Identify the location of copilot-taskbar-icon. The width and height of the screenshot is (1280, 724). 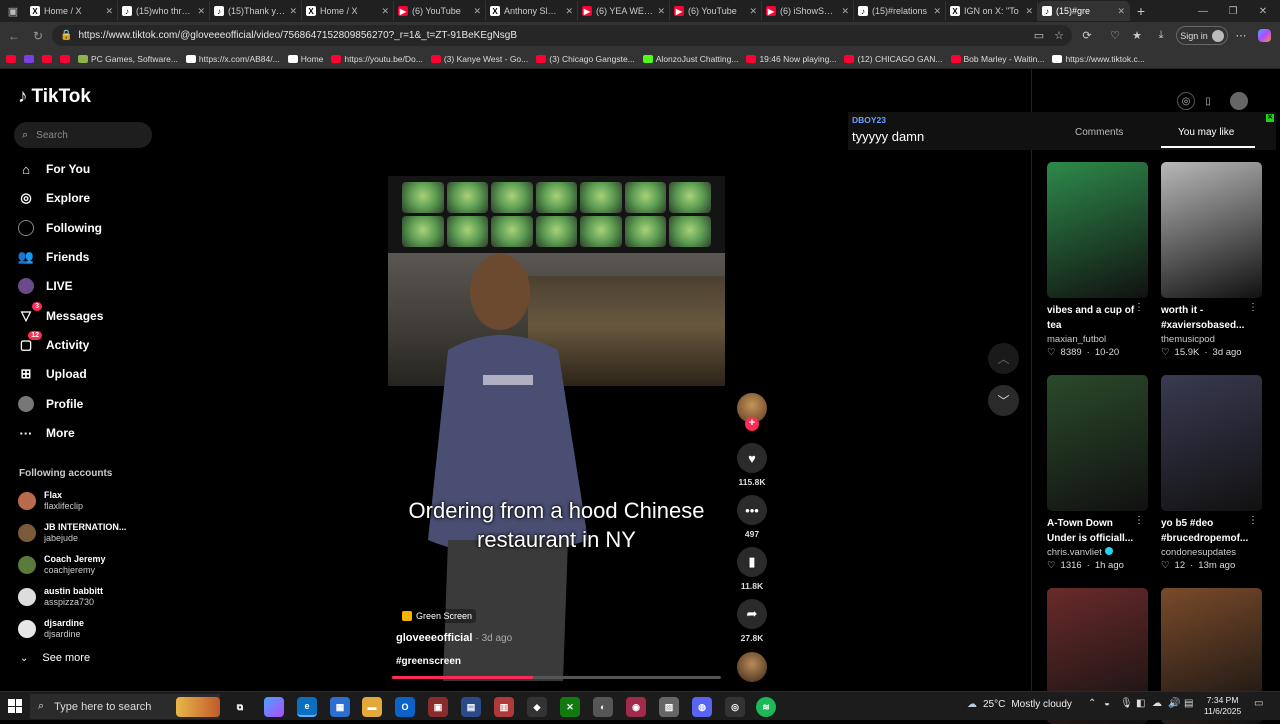
(274, 707).